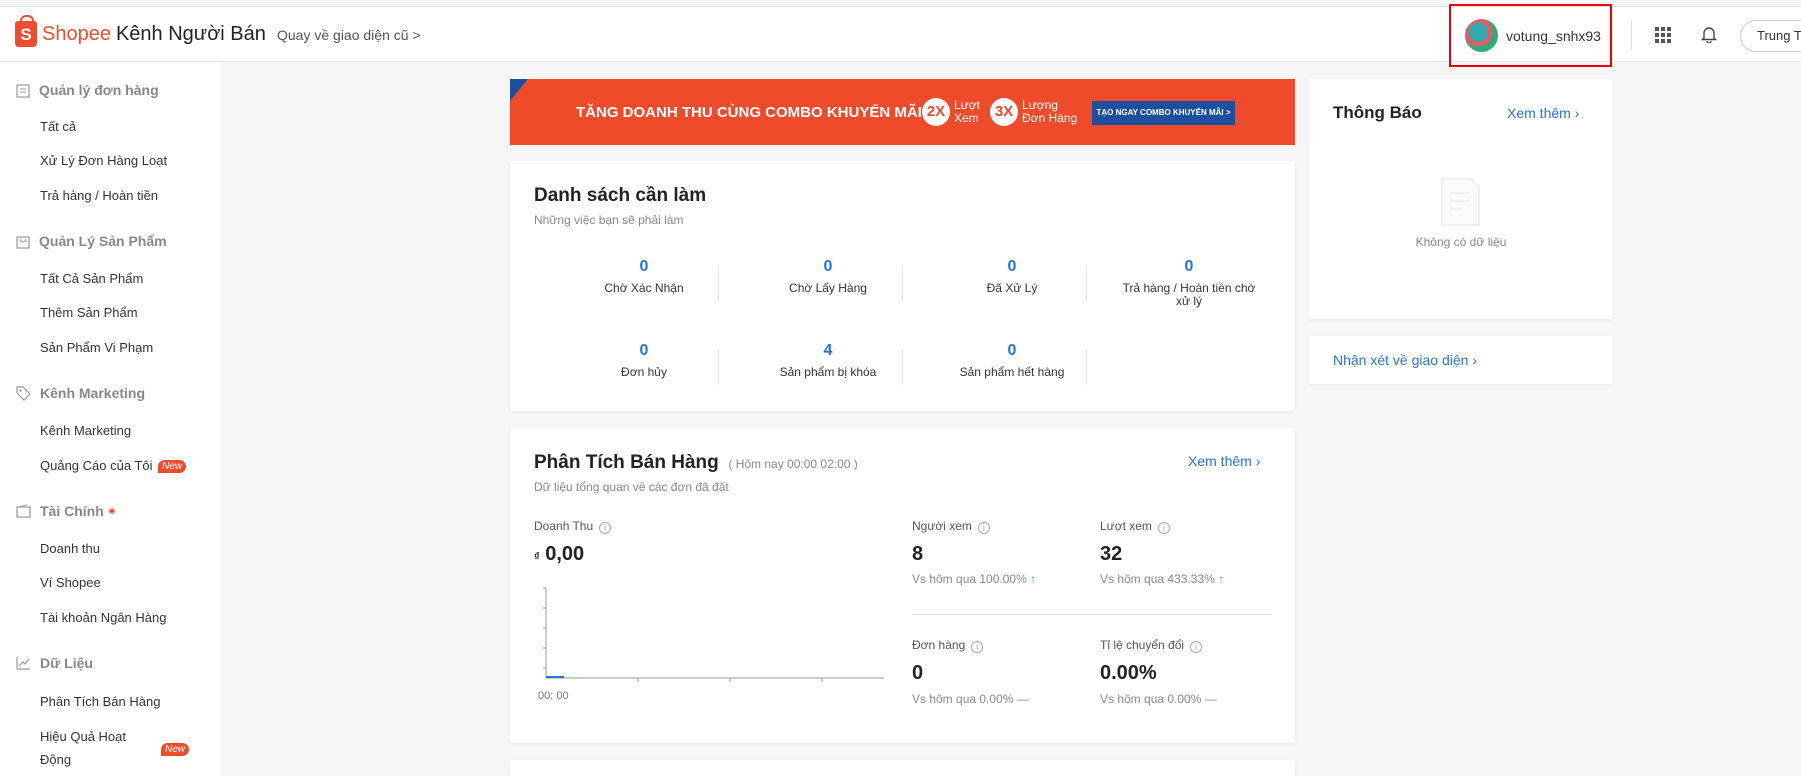 The image size is (1801, 776). Describe the element at coordinates (58, 126) in the screenshot. I see `sidebar-item-all-orders: Tất cả` at that location.